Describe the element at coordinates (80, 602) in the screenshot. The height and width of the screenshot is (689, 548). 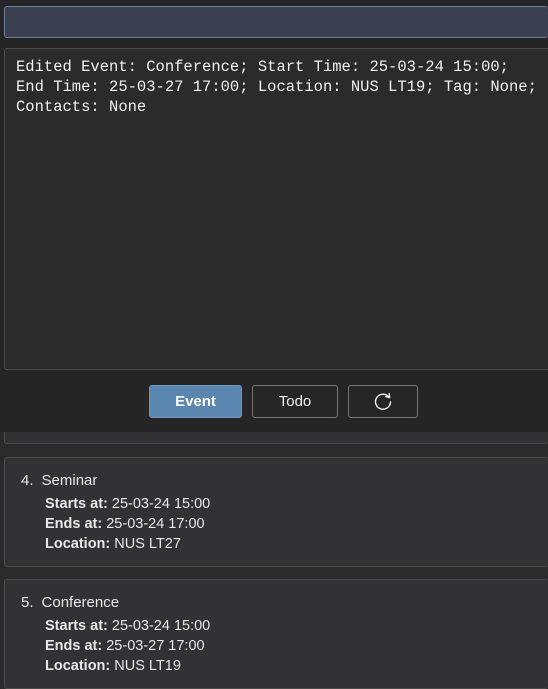
I see `event-name: Conference` at that location.